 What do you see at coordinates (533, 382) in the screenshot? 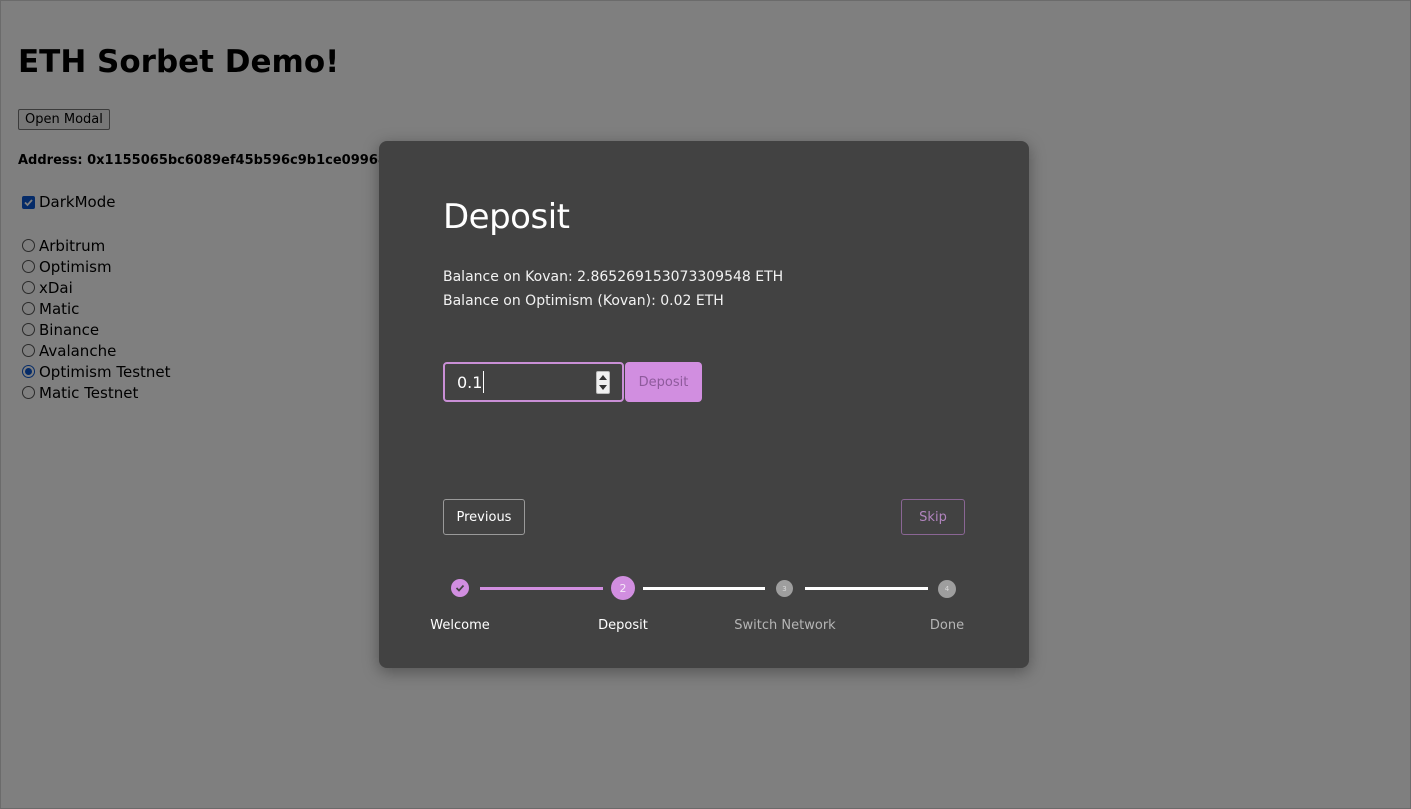
I see `deposit-amount-input: 0.1` at bounding box center [533, 382].